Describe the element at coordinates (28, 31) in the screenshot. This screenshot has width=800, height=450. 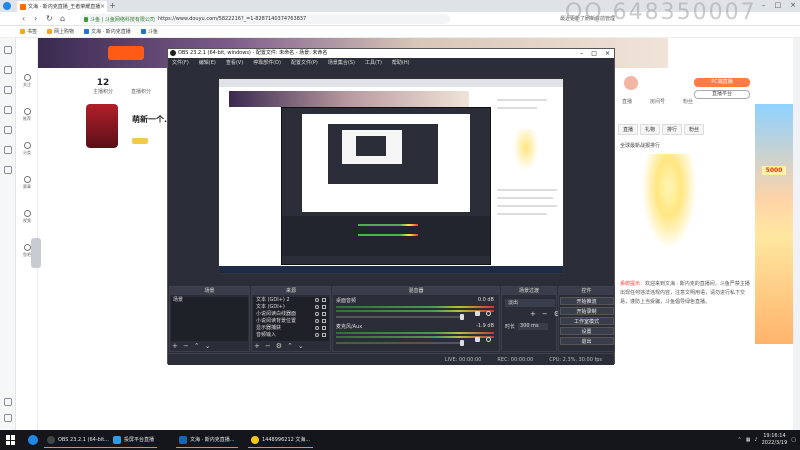
I see `bookmark-item: 书签` at that location.